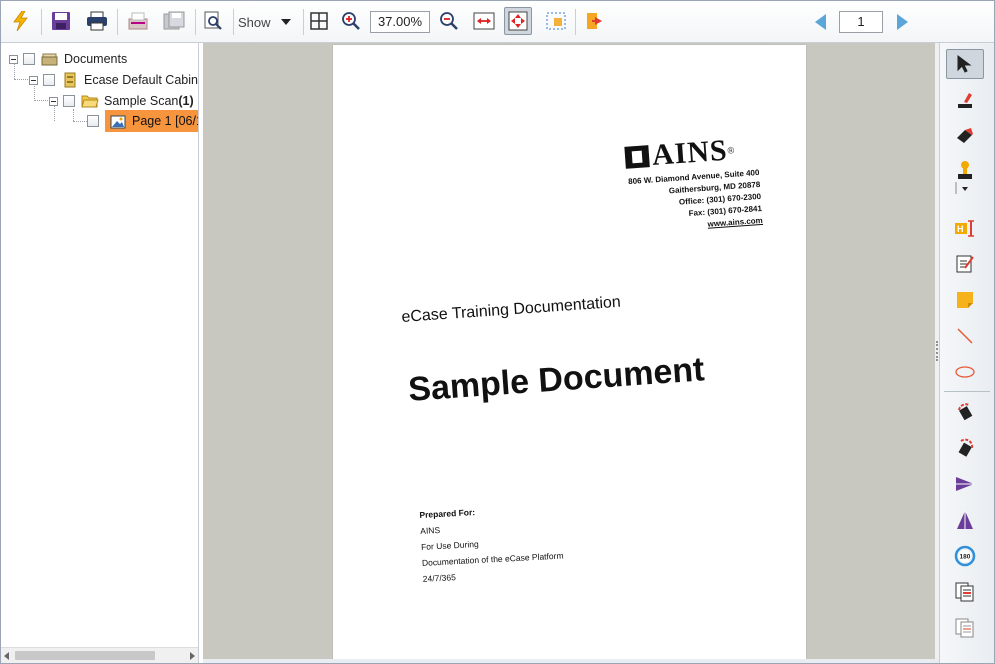 This screenshot has height=664, width=995. I want to click on rotate-180-icon: 180, so click(965, 556).